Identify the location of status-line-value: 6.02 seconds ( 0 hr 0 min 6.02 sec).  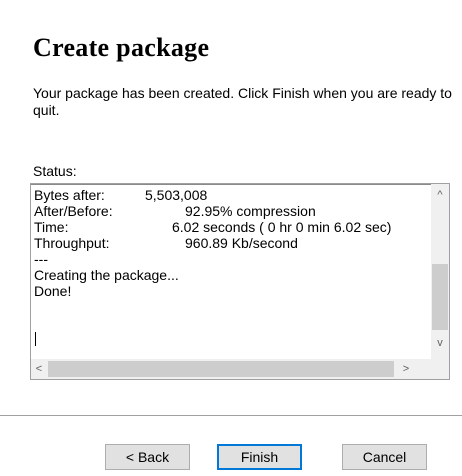
(282, 227).